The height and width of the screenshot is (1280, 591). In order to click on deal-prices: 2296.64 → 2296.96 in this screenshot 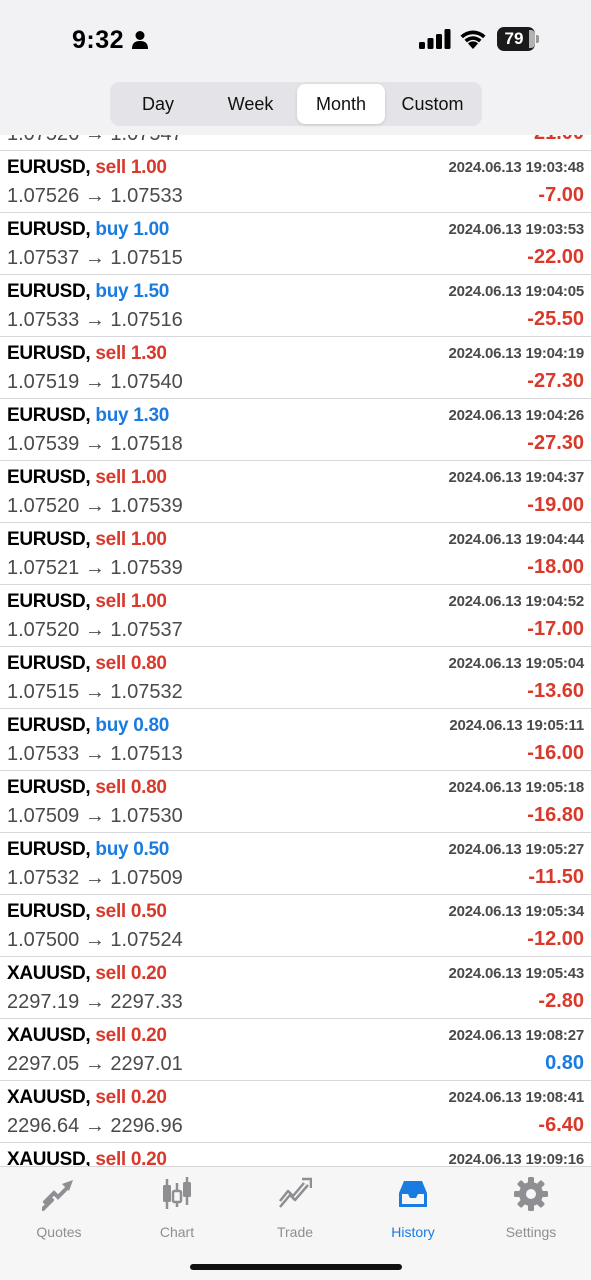, I will do `click(95, 1126)`.